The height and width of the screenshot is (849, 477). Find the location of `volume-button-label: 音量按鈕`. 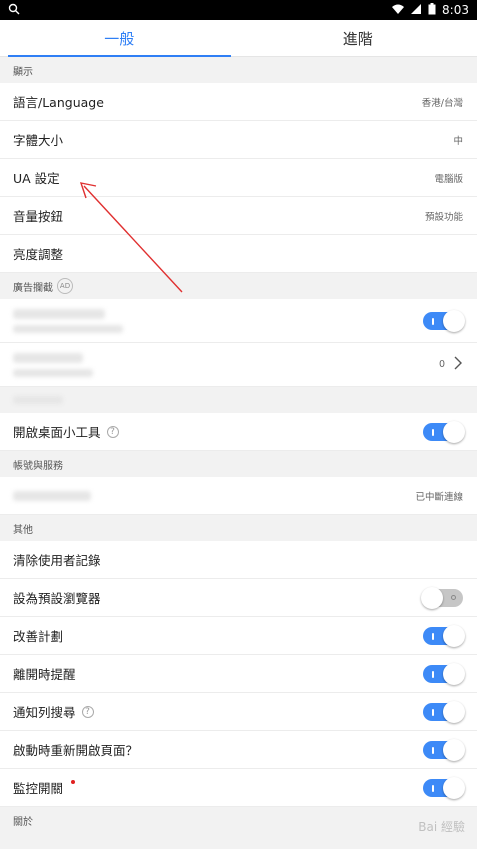

volume-button-label: 音量按鈕 is located at coordinates (38, 216).